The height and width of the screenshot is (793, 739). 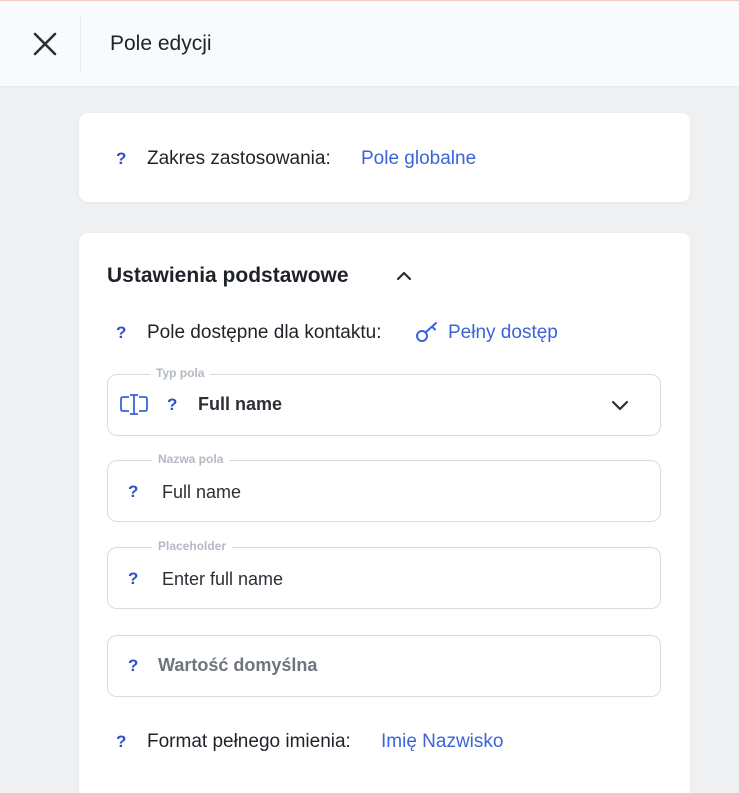 What do you see at coordinates (240, 404) in the screenshot?
I see `field-type-value: Full name` at bounding box center [240, 404].